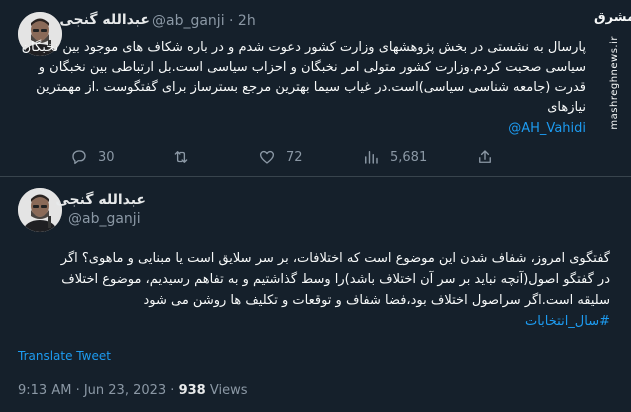 Image resolution: width=631 pixels, height=412 pixels. Describe the element at coordinates (226, 390) in the screenshot. I see `views-label: Views` at that location.